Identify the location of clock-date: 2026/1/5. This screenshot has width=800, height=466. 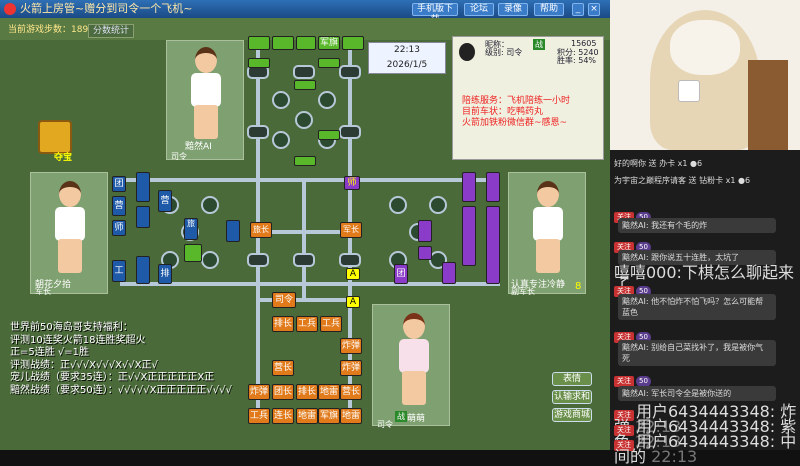
(407, 65).